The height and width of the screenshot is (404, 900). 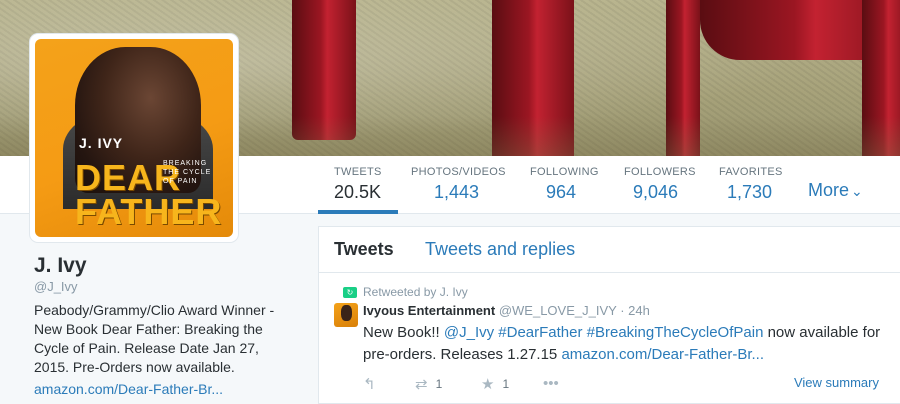 What do you see at coordinates (187, 172) in the screenshot?
I see `cover-subtitle: BREAKING THE CYCLE OF PAIN` at bounding box center [187, 172].